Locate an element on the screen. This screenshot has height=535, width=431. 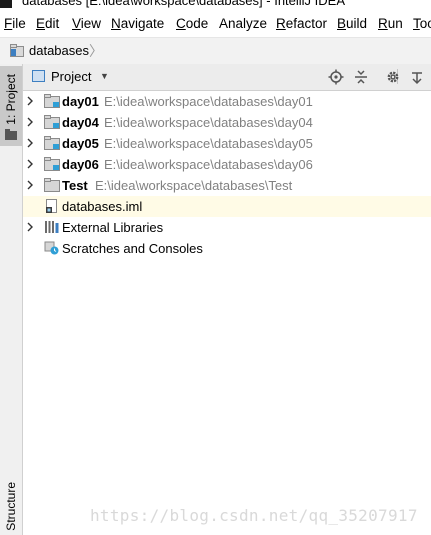
project-view-icon is located at coordinates (38, 76).